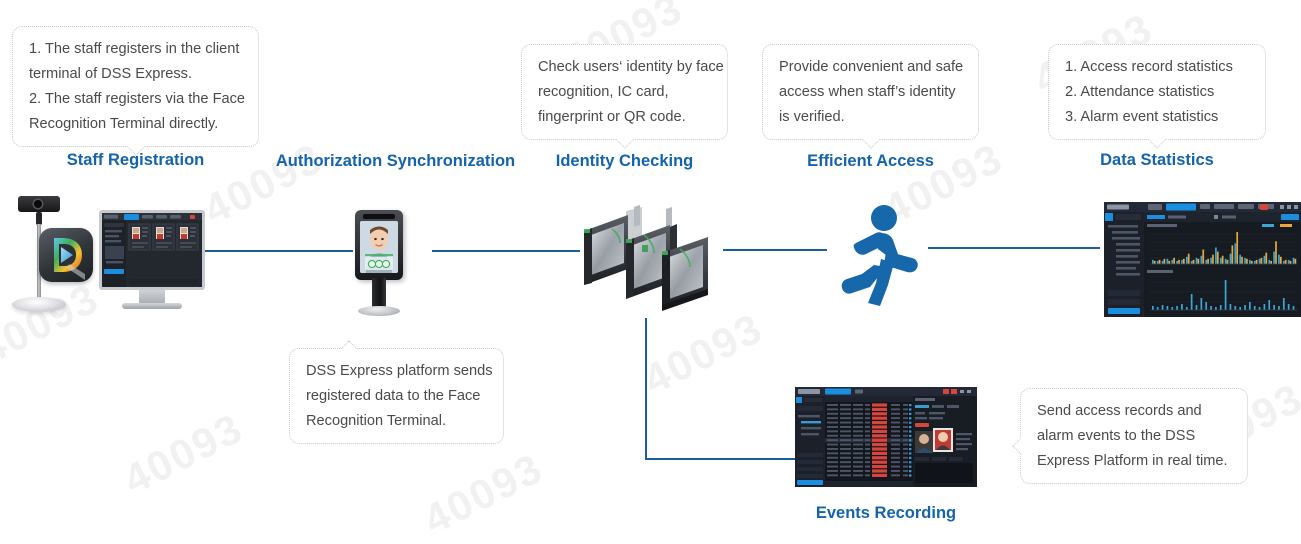 The width and height of the screenshot is (1301, 544). I want to click on callout-line: Recognition Terminal., so click(376, 421).